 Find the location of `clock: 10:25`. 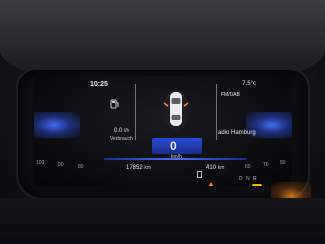

clock: 10:25 is located at coordinates (99, 84).